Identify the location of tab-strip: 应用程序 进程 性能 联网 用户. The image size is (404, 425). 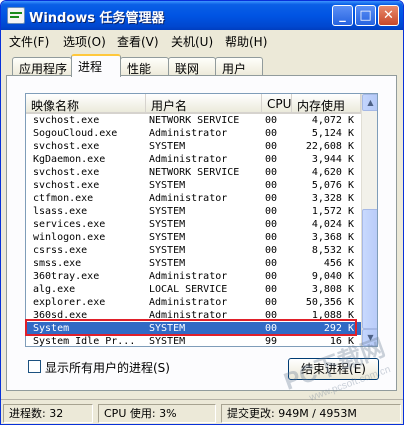
(202, 65).